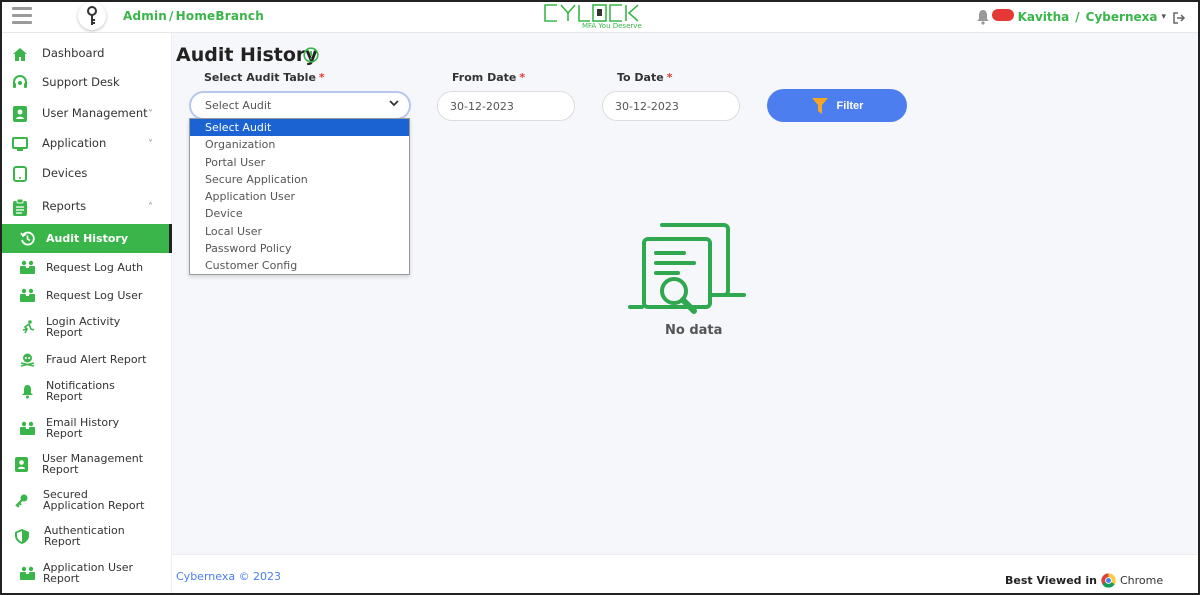 Image resolution: width=1200 pixels, height=595 pixels. What do you see at coordinates (983, 17) in the screenshot?
I see `notification-bell-icon` at bounding box center [983, 17].